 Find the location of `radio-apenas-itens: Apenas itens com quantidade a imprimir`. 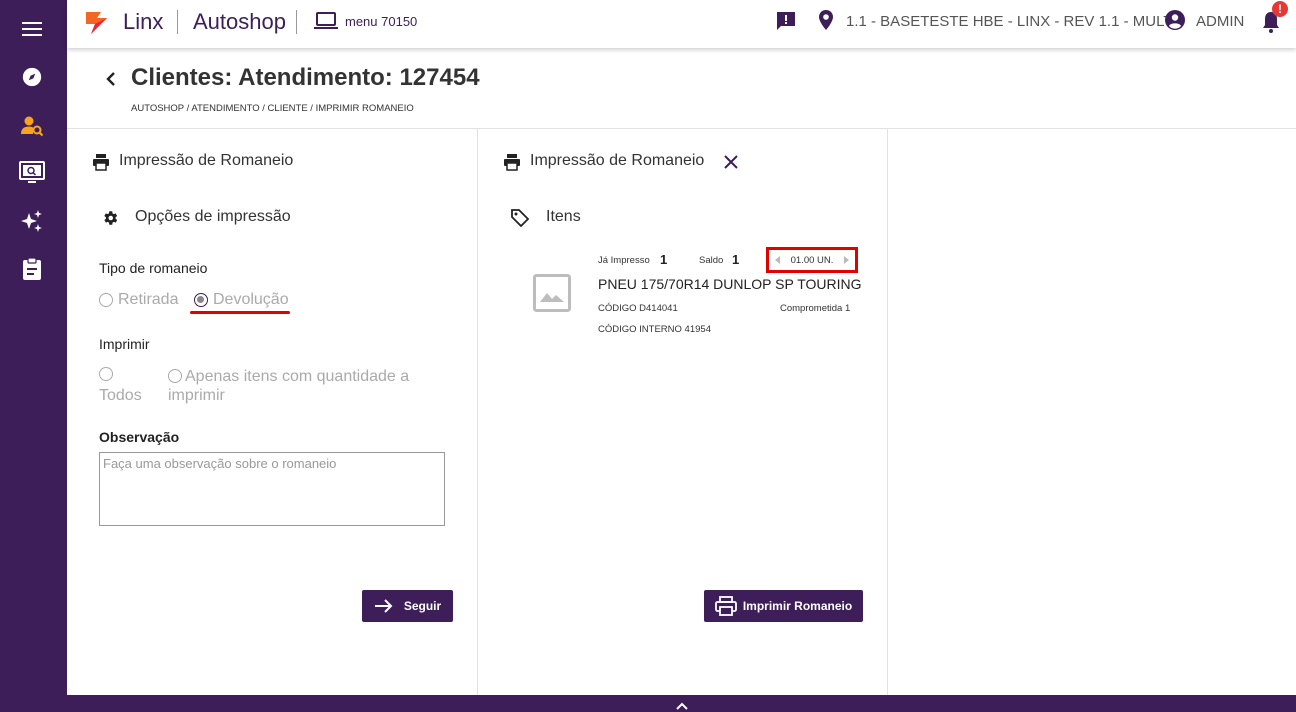

radio-apenas-itens: Apenas itens com quantidade a imprimir is located at coordinates (303, 386).